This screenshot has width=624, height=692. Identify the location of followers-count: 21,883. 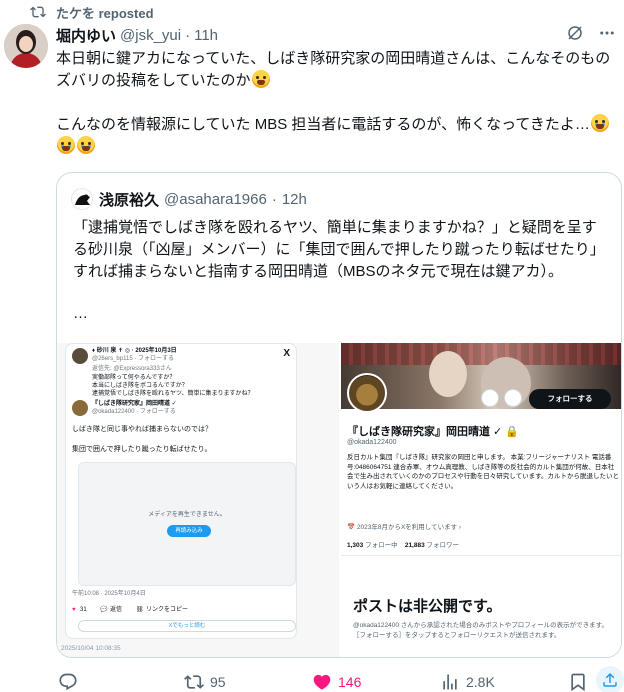
(414, 545).